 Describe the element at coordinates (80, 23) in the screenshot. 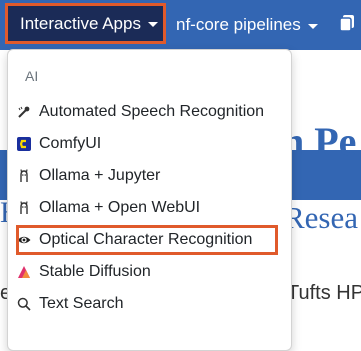

I see `interactive-apps-label: Interactive Apps` at that location.